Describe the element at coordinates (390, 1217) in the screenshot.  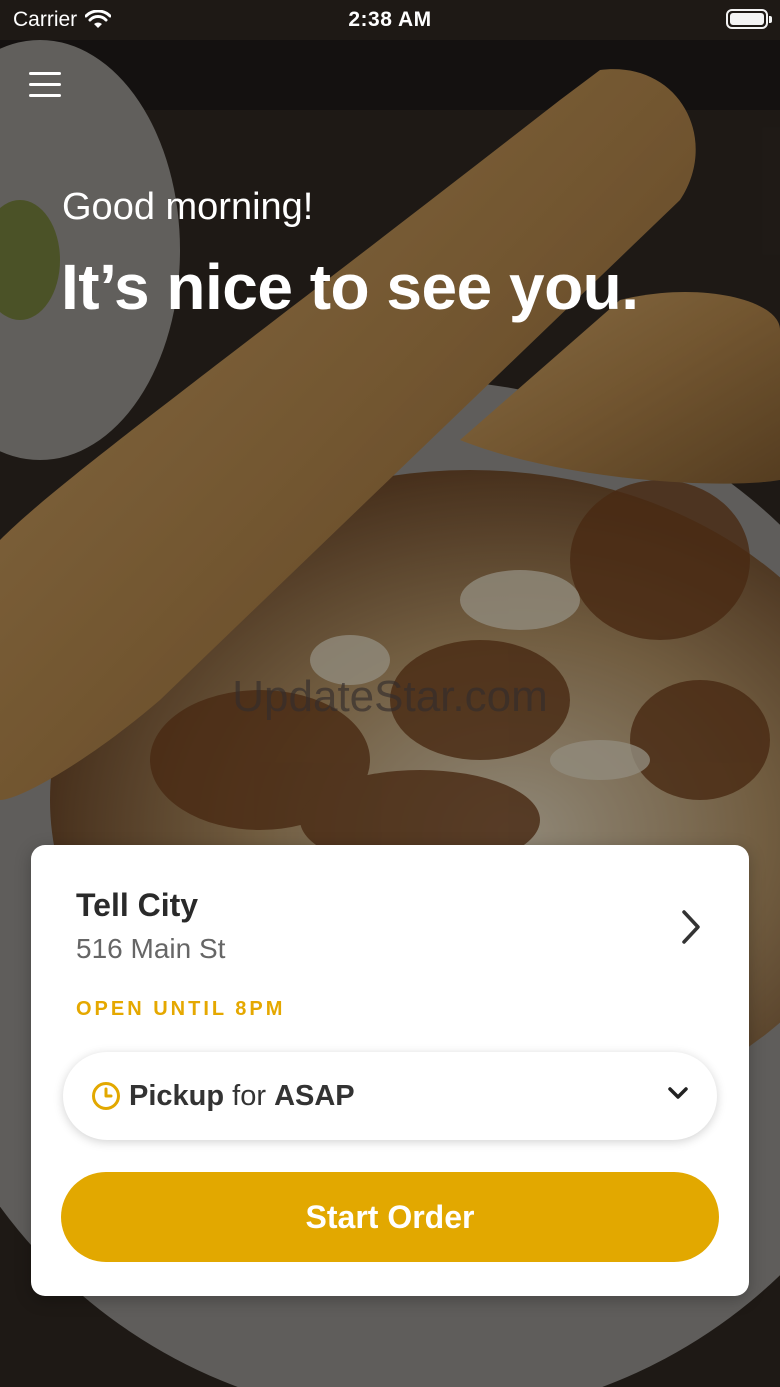
I see `start-order-button: Start Order` at that location.